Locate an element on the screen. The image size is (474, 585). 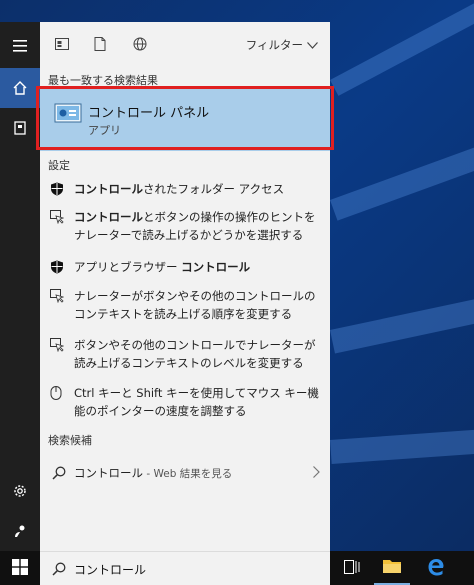
folder-icon is located at coordinates (392, 567).